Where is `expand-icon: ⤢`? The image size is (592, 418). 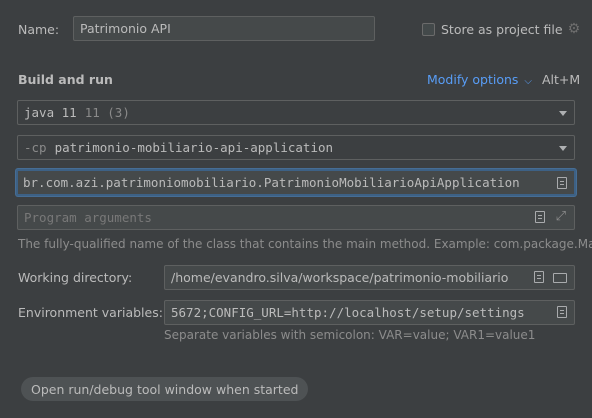 expand-icon: ⤢ is located at coordinates (561, 216).